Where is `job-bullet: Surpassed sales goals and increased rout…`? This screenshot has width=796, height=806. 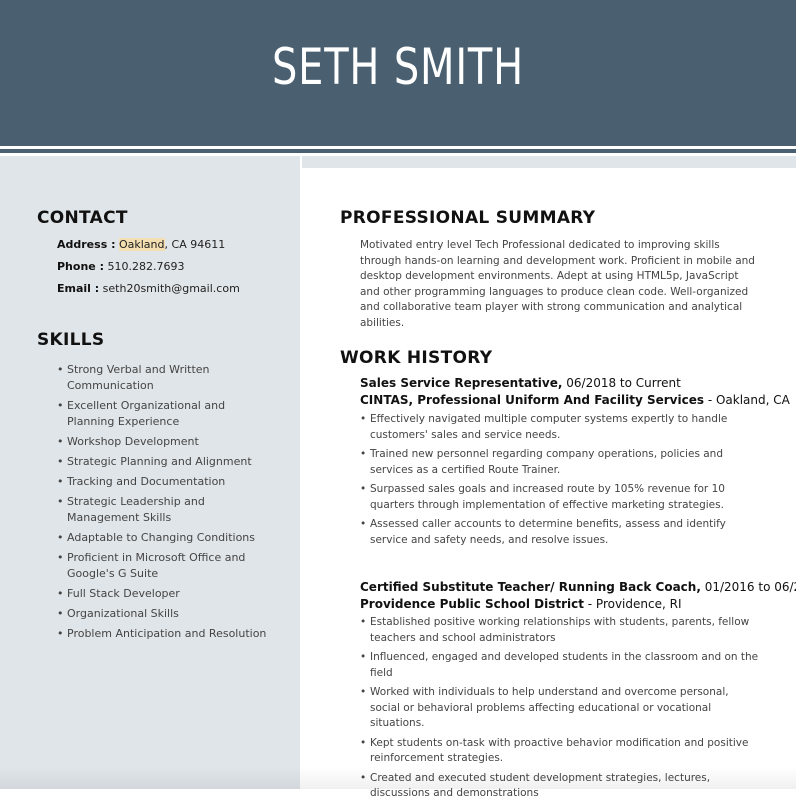 job-bullet: Surpassed sales goals and increased rout… is located at coordinates (560, 497).